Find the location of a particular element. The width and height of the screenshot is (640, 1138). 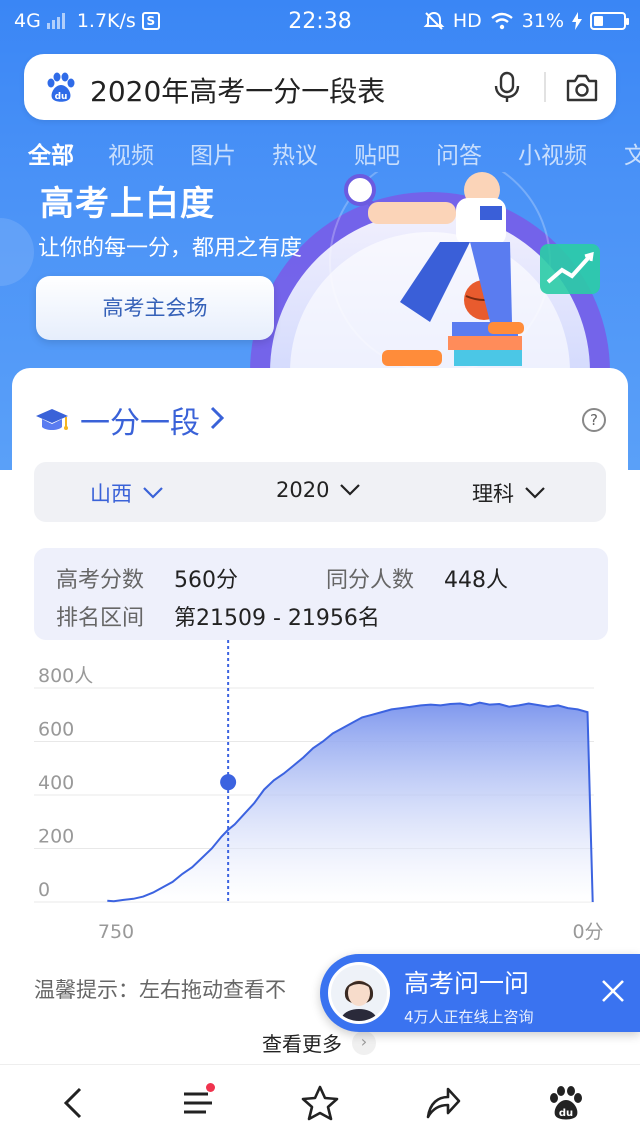

tab-short-video: 小视频 is located at coordinates (552, 153).